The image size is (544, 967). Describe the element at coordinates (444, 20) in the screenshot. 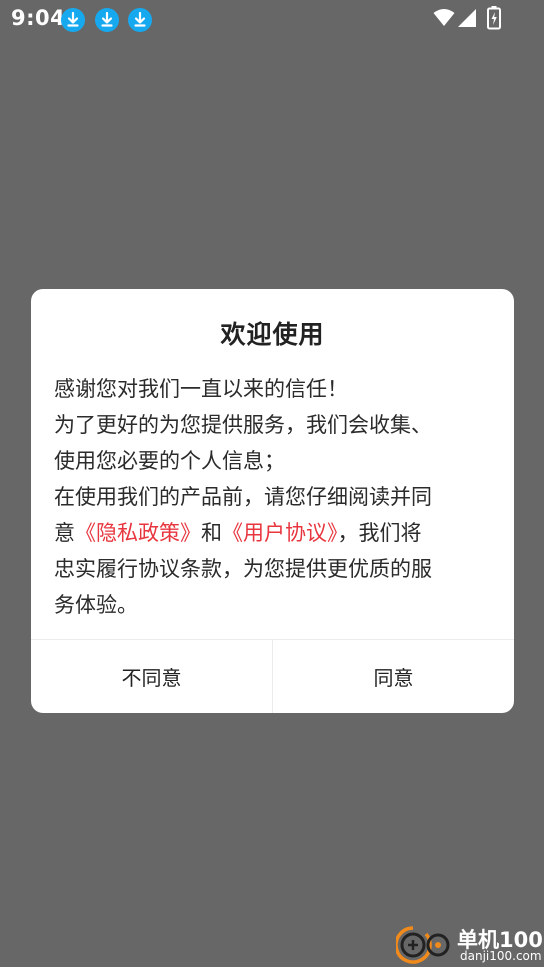

I see `wifi-icon` at that location.